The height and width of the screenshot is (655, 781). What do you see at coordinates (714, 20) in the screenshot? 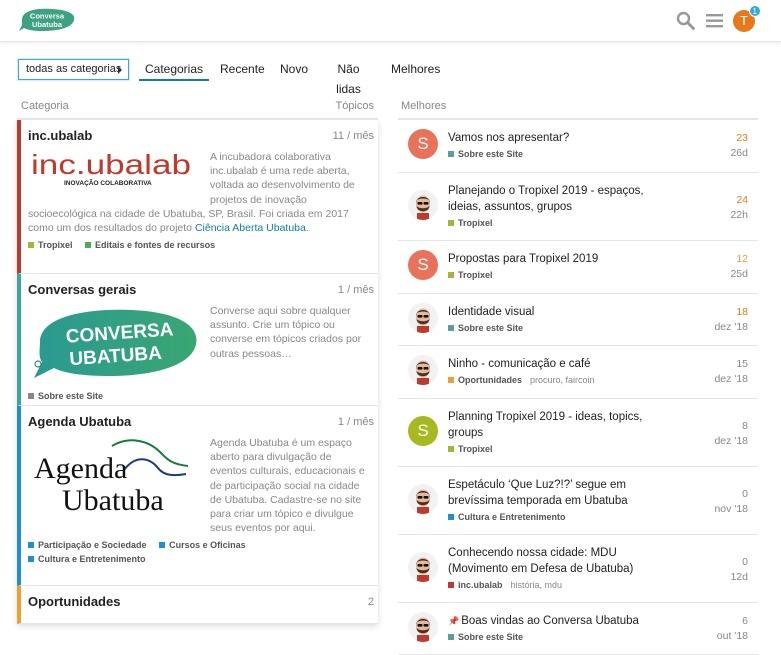
I see `hamburger-menu-icon` at bounding box center [714, 20].